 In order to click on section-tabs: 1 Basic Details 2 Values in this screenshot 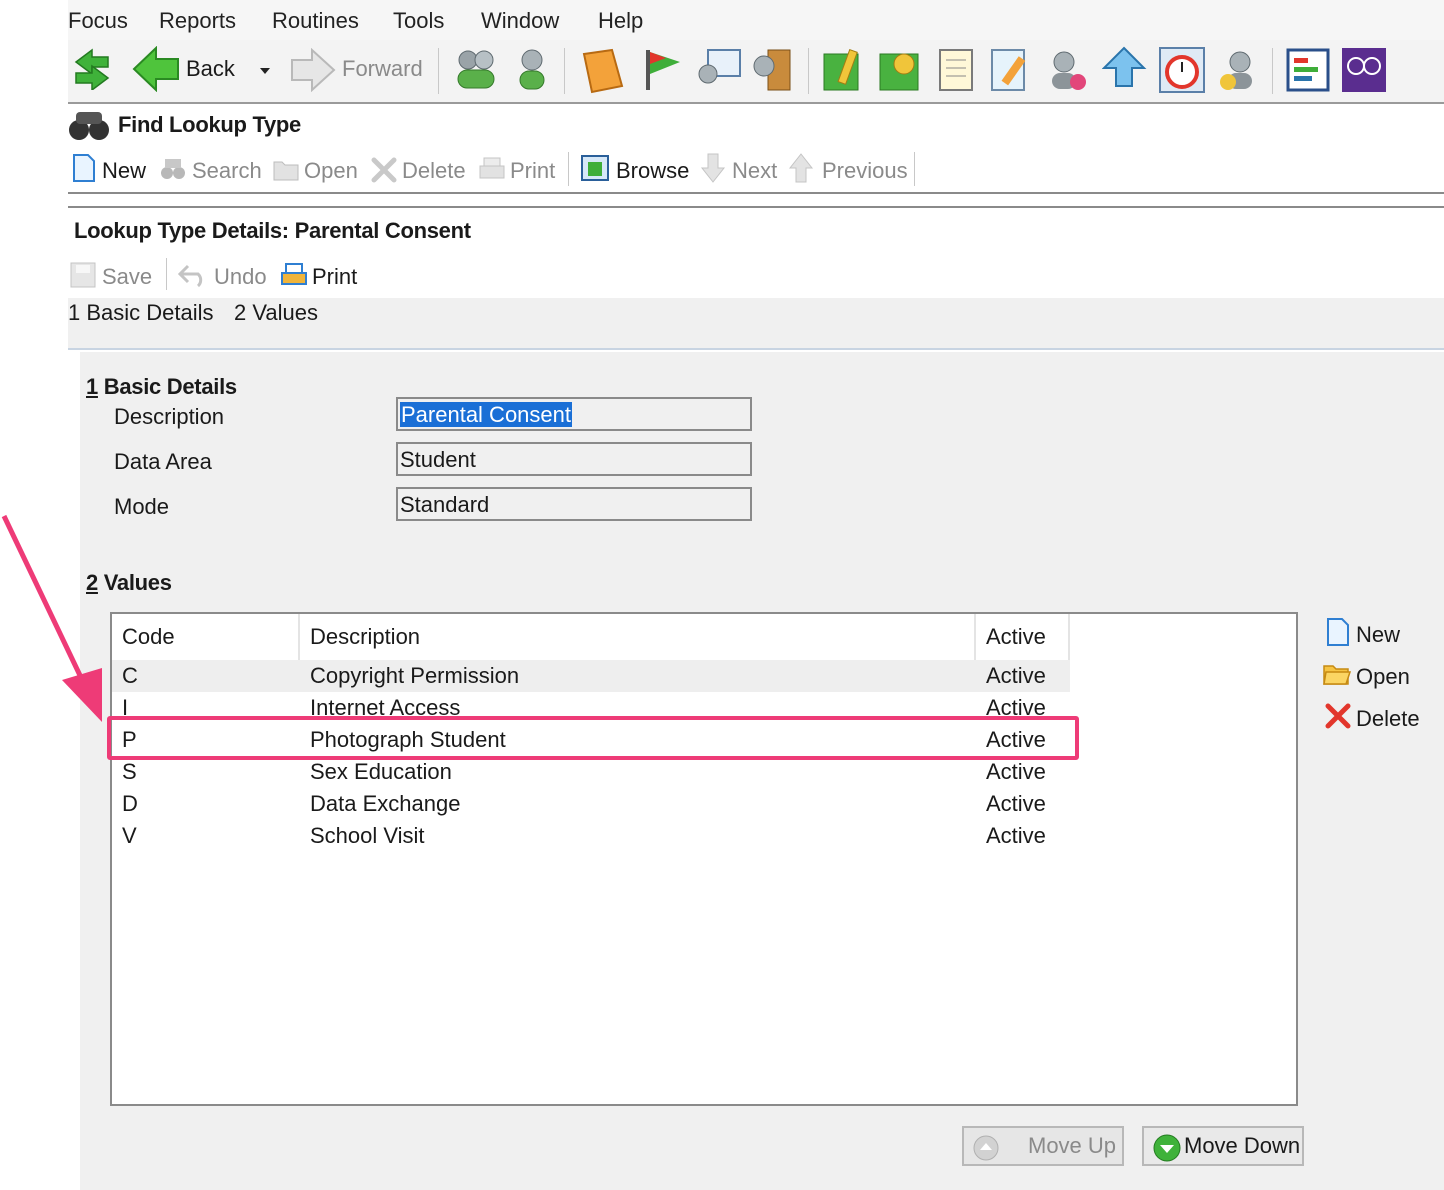, I will do `click(756, 324)`.